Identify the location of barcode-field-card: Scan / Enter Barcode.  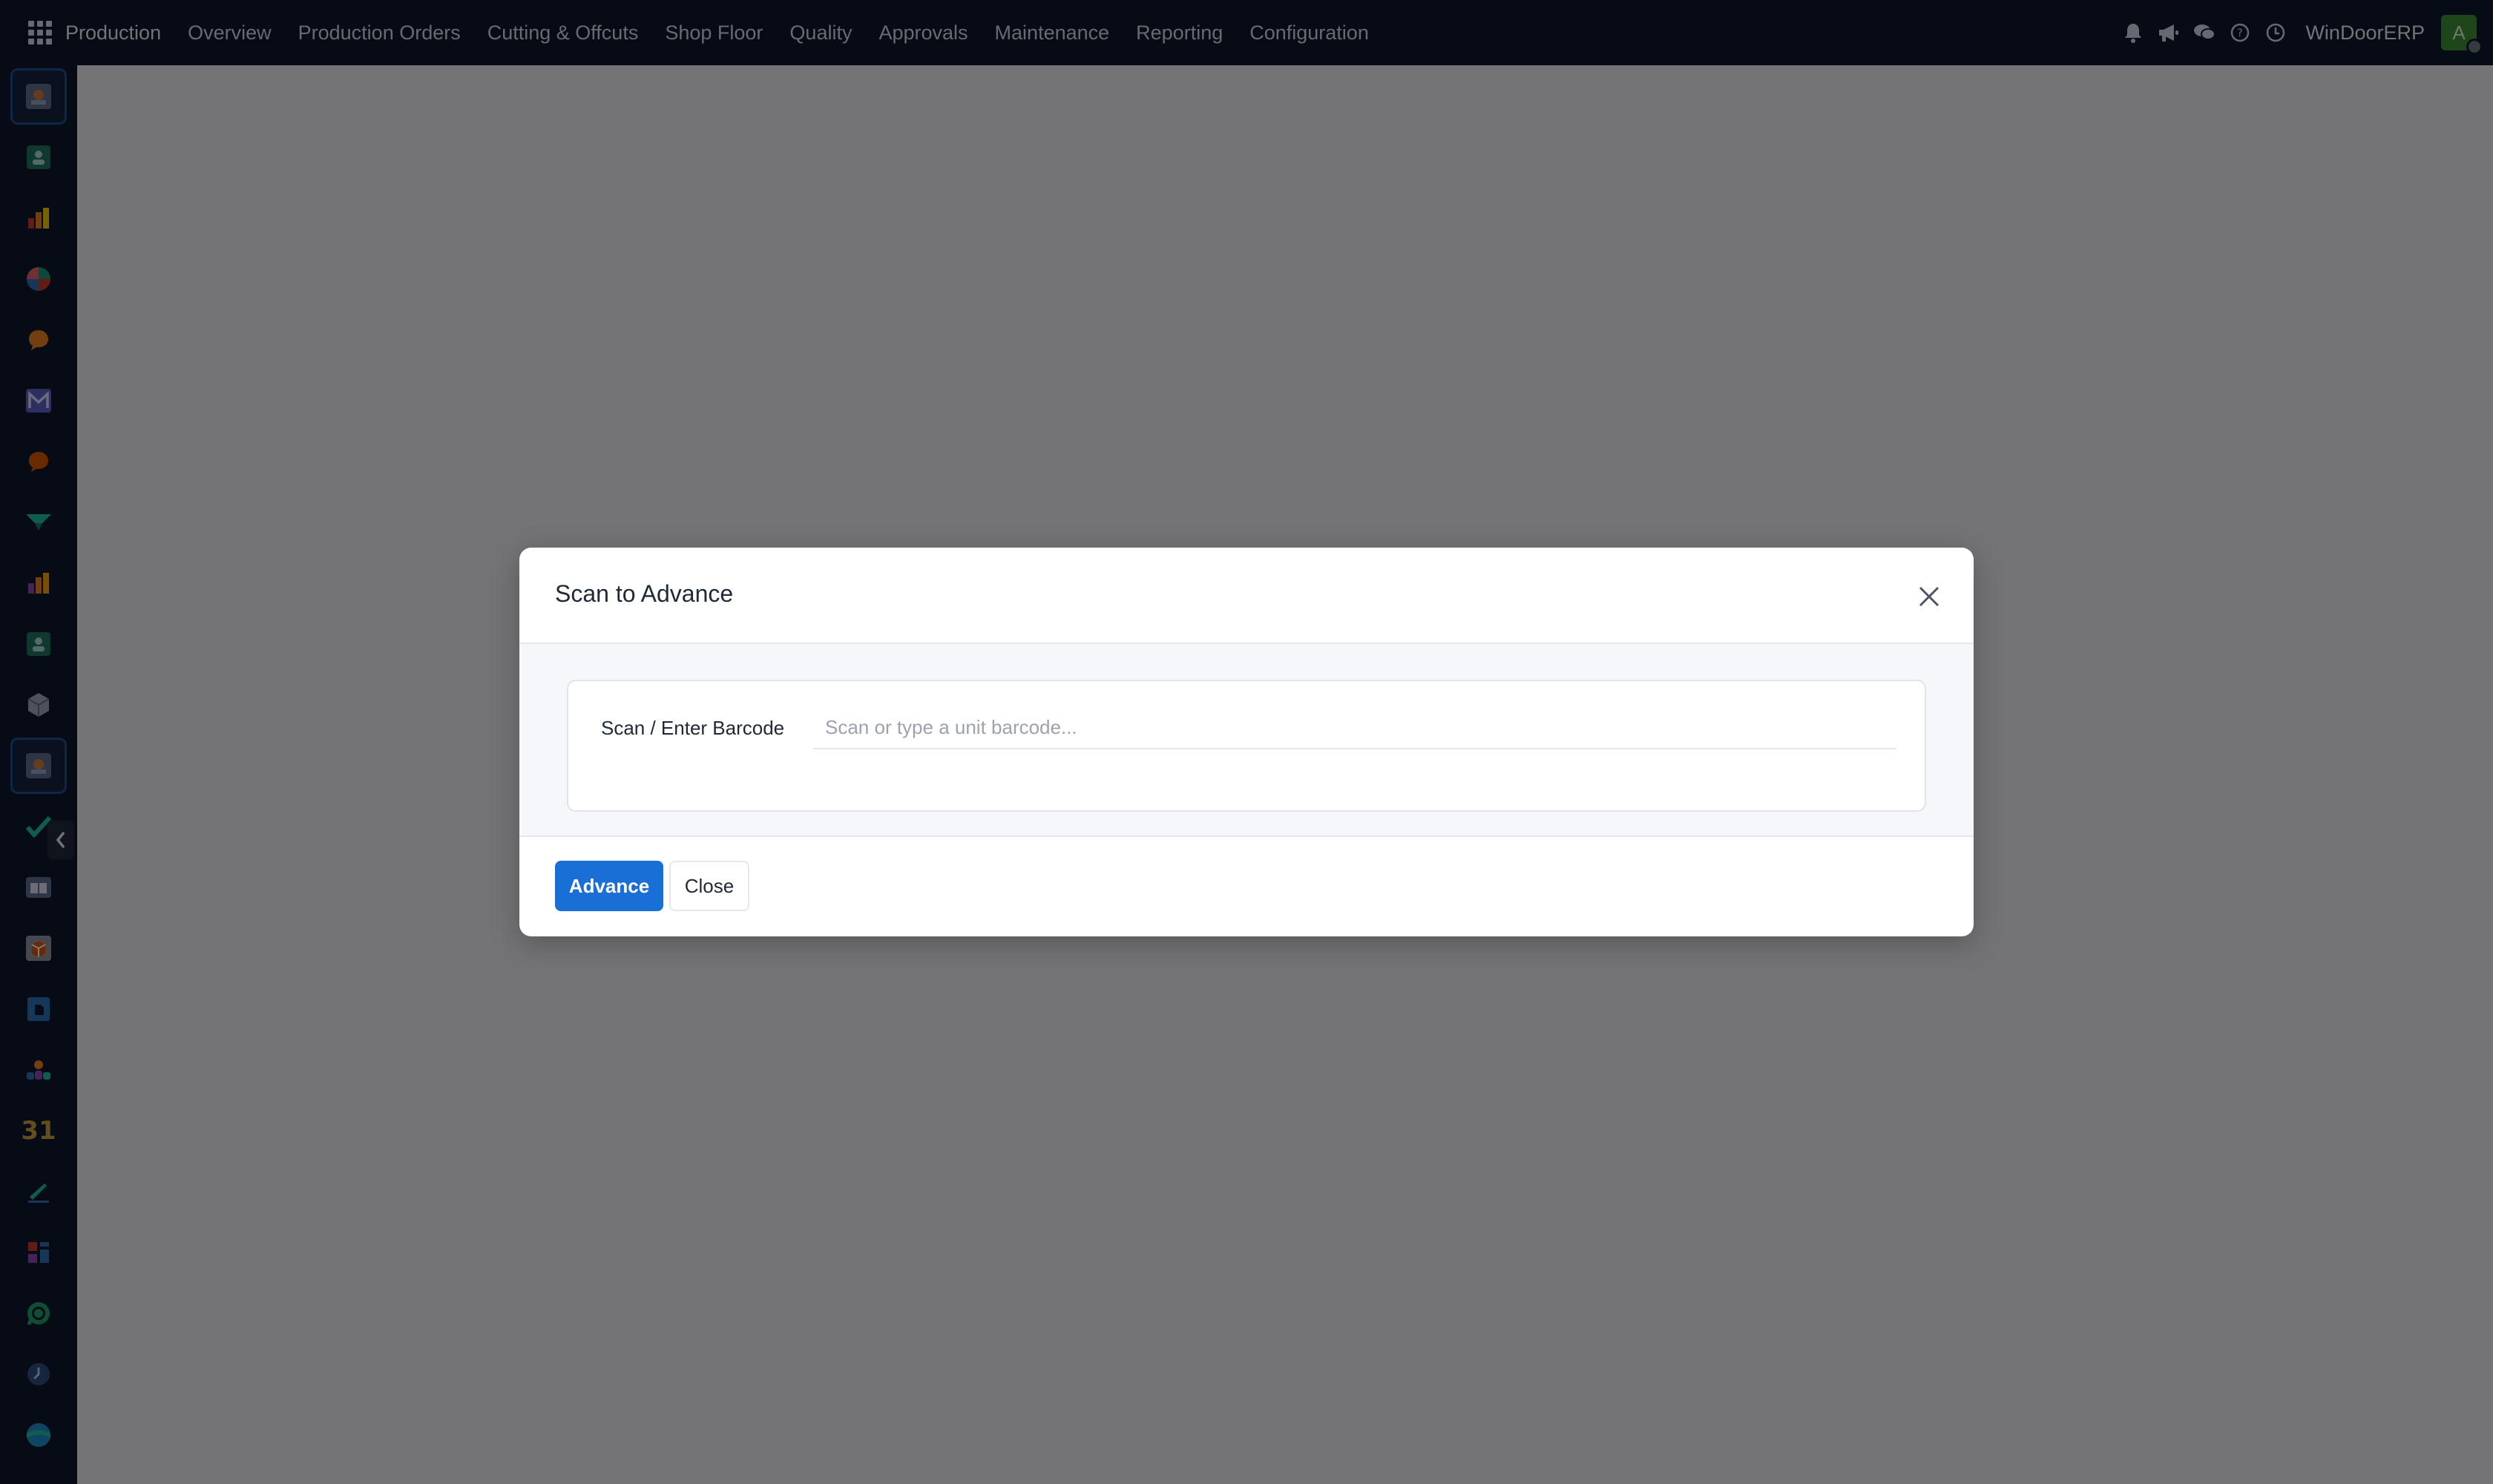
(1246, 746).